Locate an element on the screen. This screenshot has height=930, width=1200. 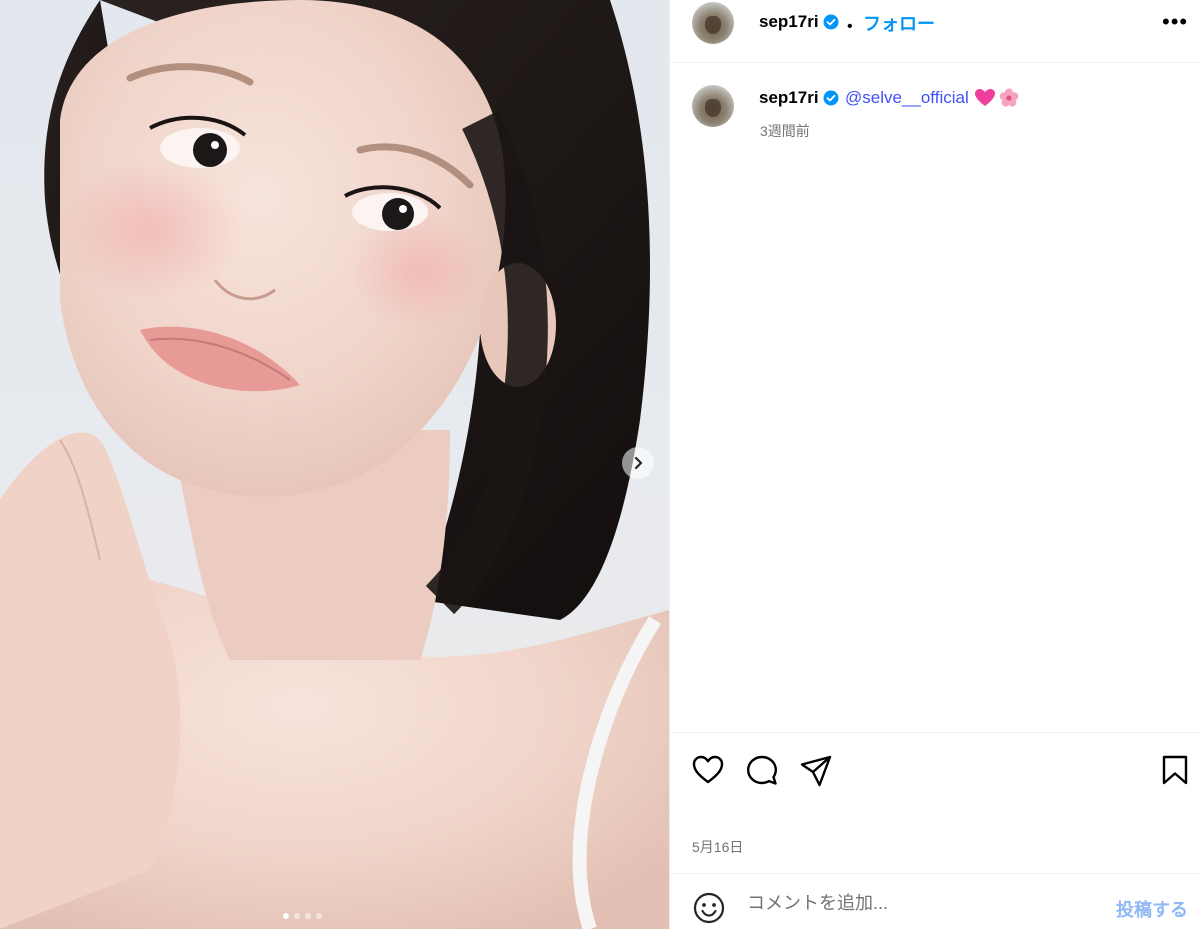
heart-icon is located at coordinates (708, 770).